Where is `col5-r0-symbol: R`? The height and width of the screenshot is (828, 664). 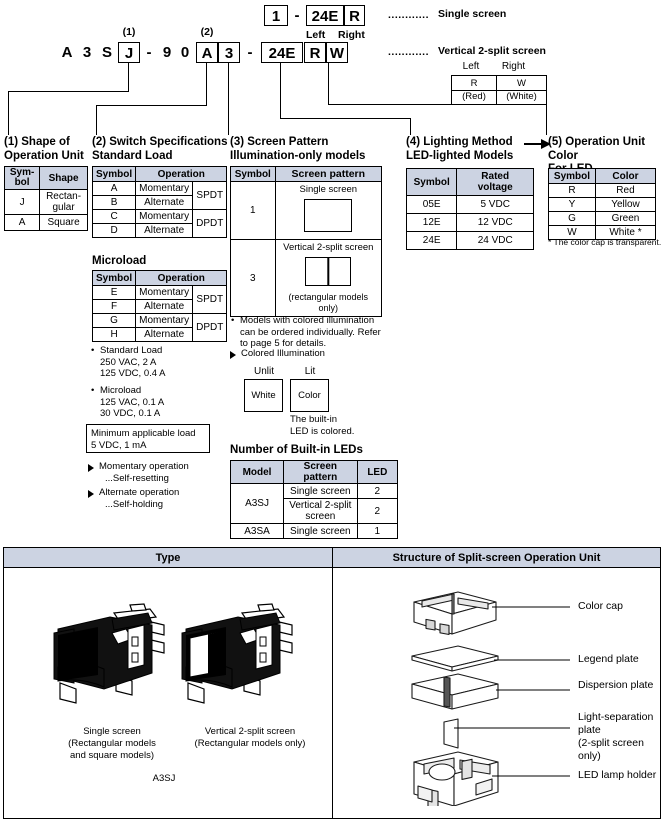
col5-r0-symbol: R is located at coordinates (572, 190).